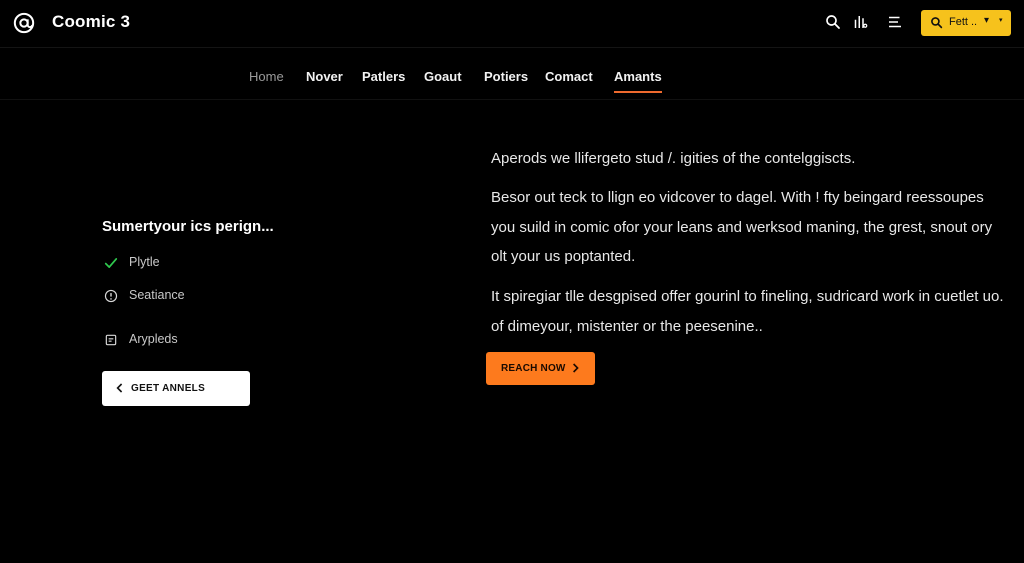  I want to click on chevron-right-icon, so click(576, 368).